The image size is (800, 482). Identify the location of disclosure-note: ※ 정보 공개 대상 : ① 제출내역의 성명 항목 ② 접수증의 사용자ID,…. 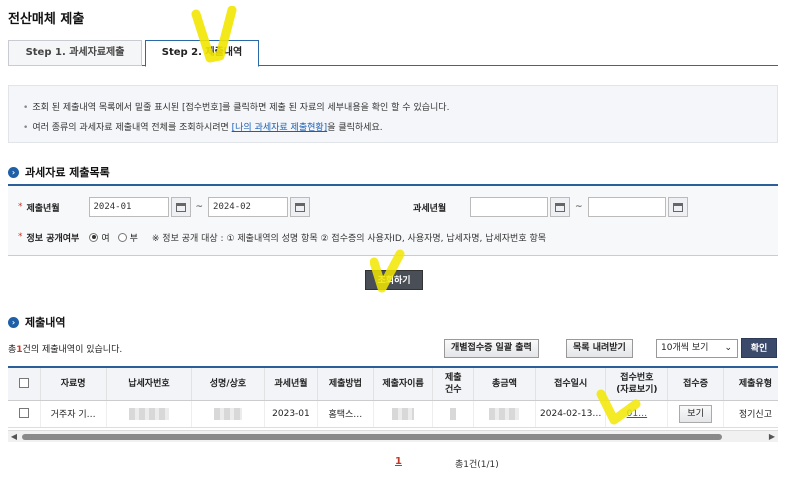
(349, 238).